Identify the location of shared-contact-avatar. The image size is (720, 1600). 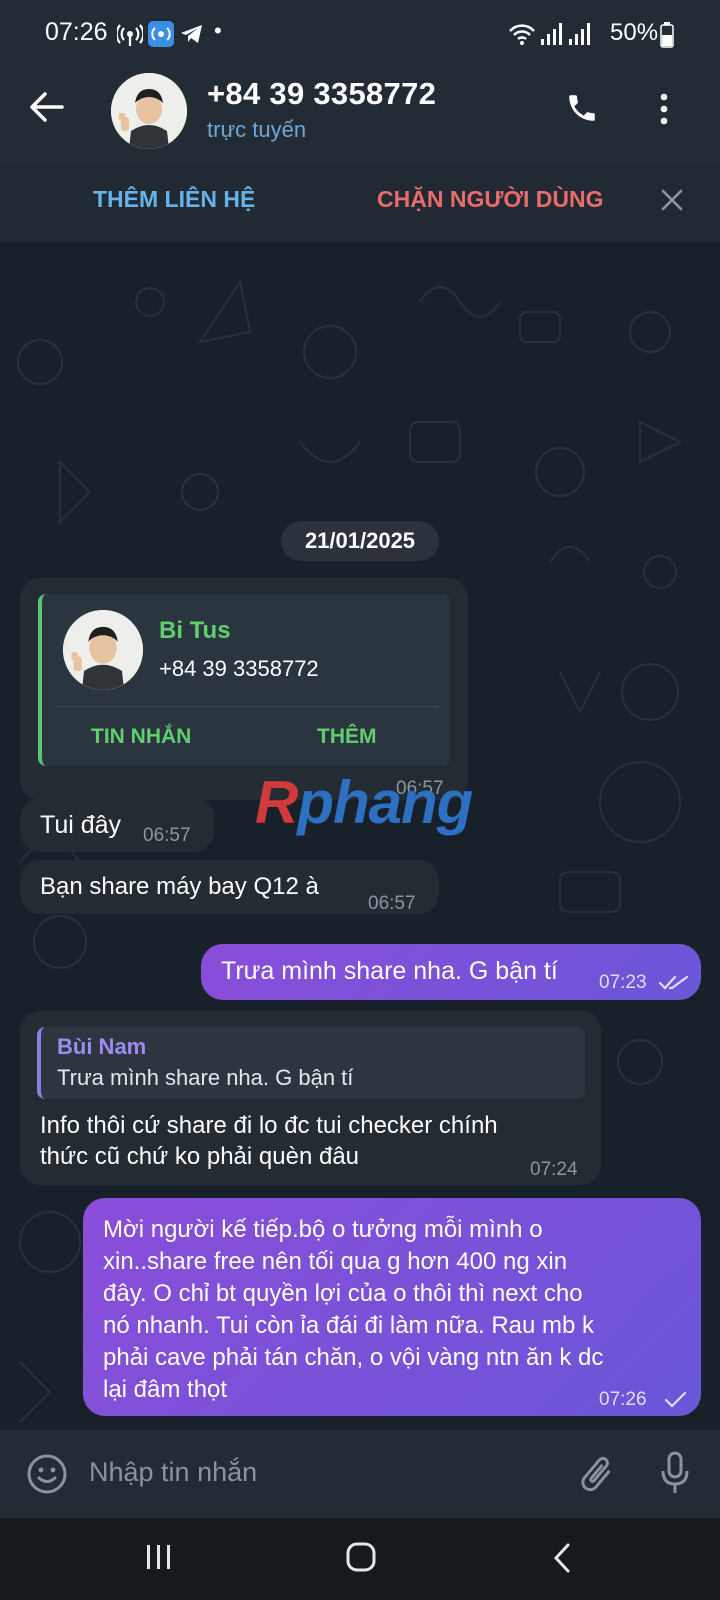
(103, 650).